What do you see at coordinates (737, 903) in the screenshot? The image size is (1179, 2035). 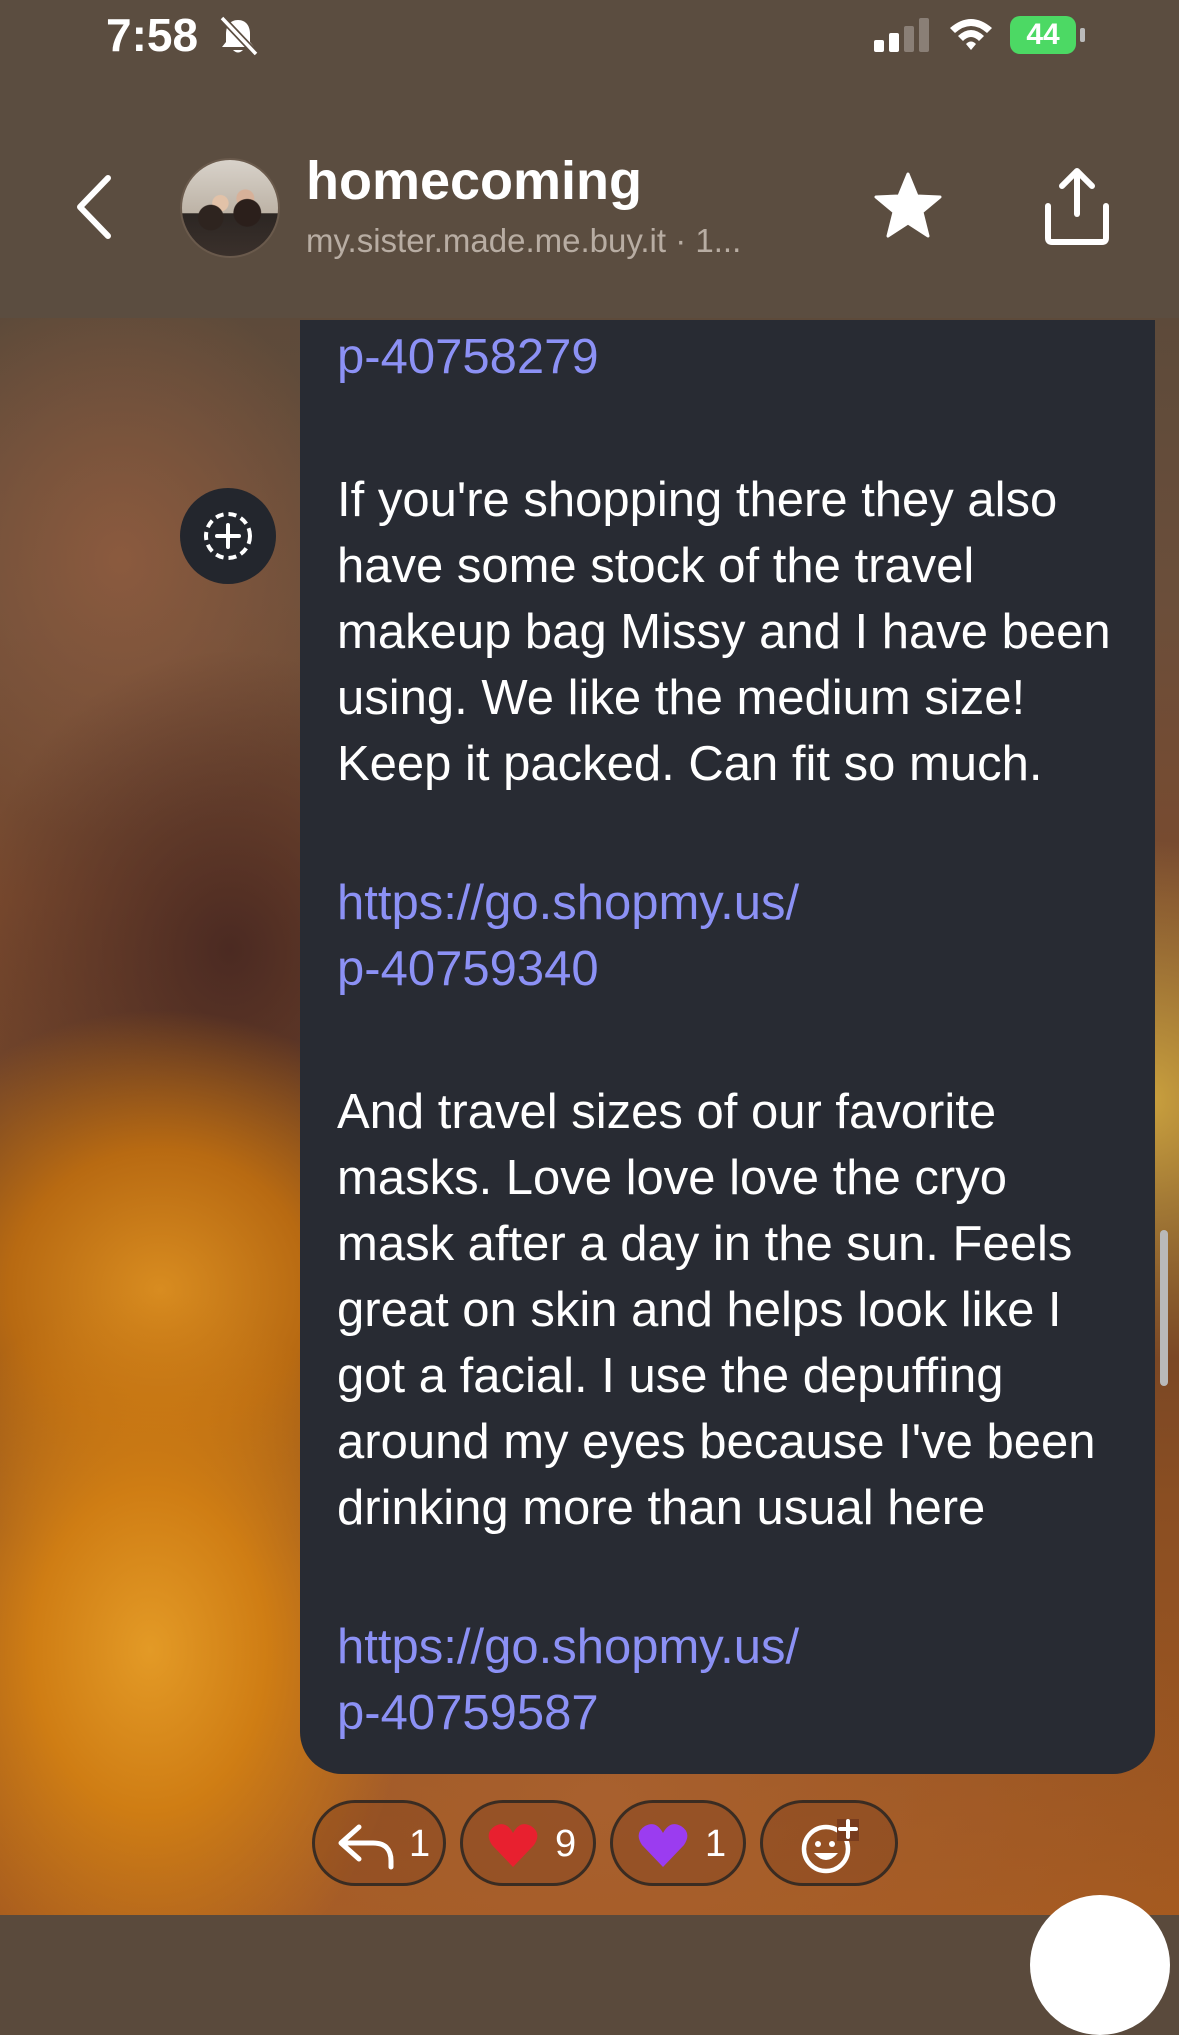 I see `message-link-1-line-1: https://go.shopmy.us/` at bounding box center [737, 903].